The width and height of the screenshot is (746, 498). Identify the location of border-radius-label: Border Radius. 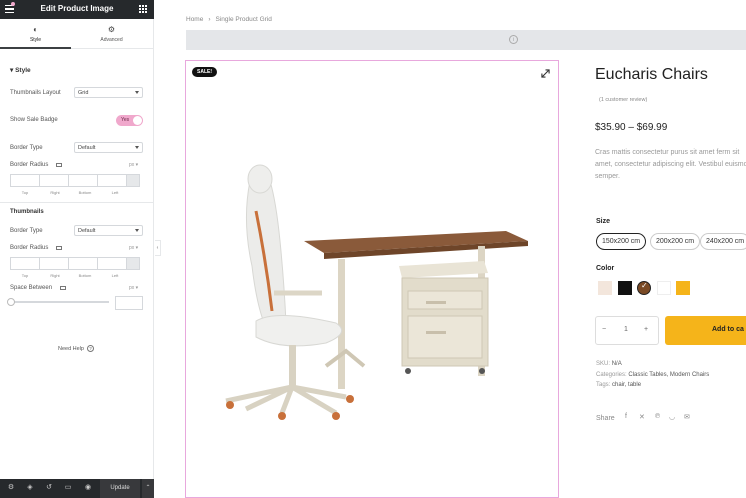
(29, 165).